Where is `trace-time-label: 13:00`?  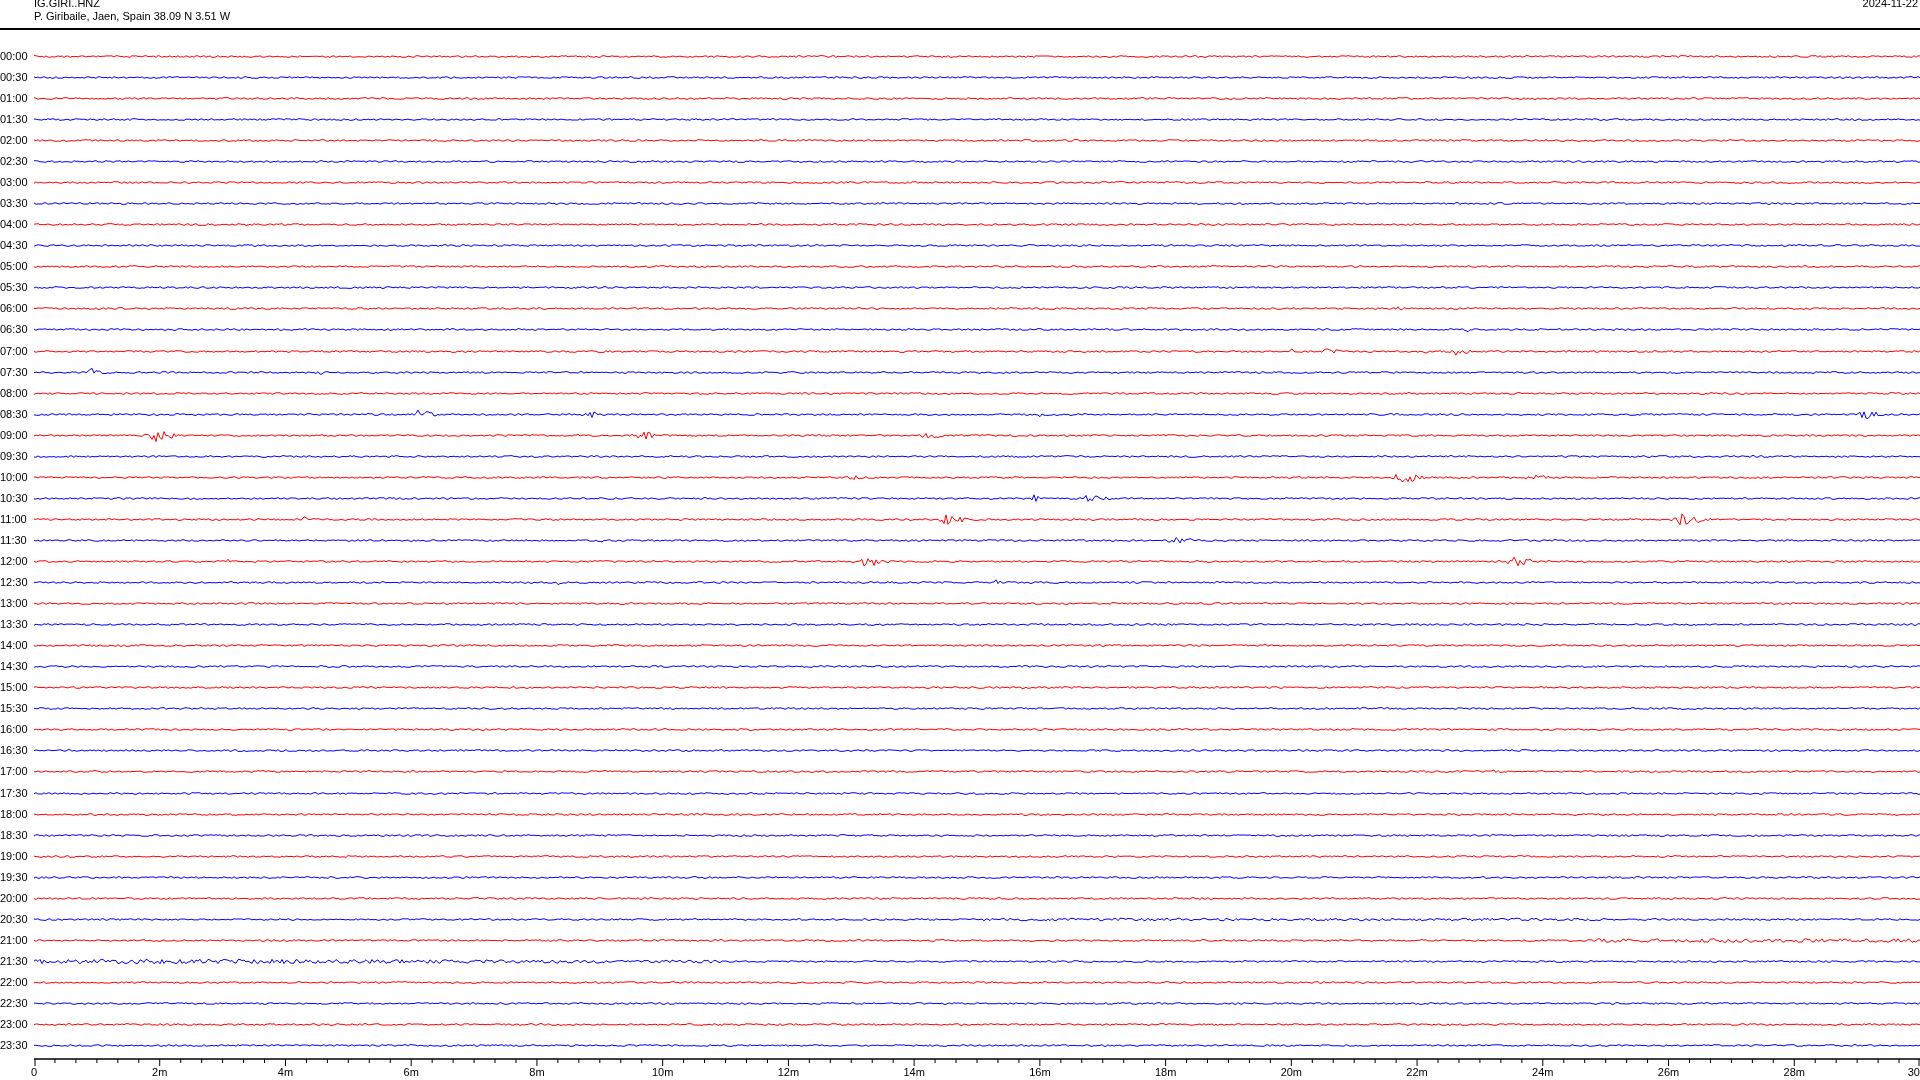
trace-time-label: 13:00 is located at coordinates (14, 604).